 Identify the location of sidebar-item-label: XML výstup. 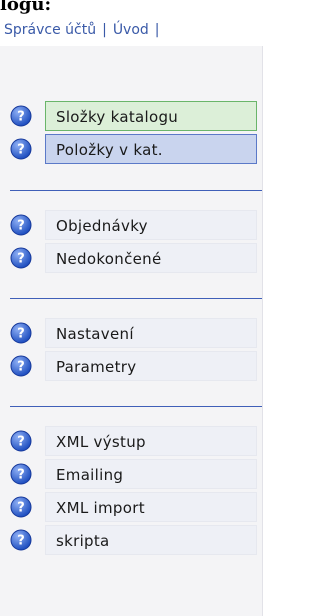
(151, 441).